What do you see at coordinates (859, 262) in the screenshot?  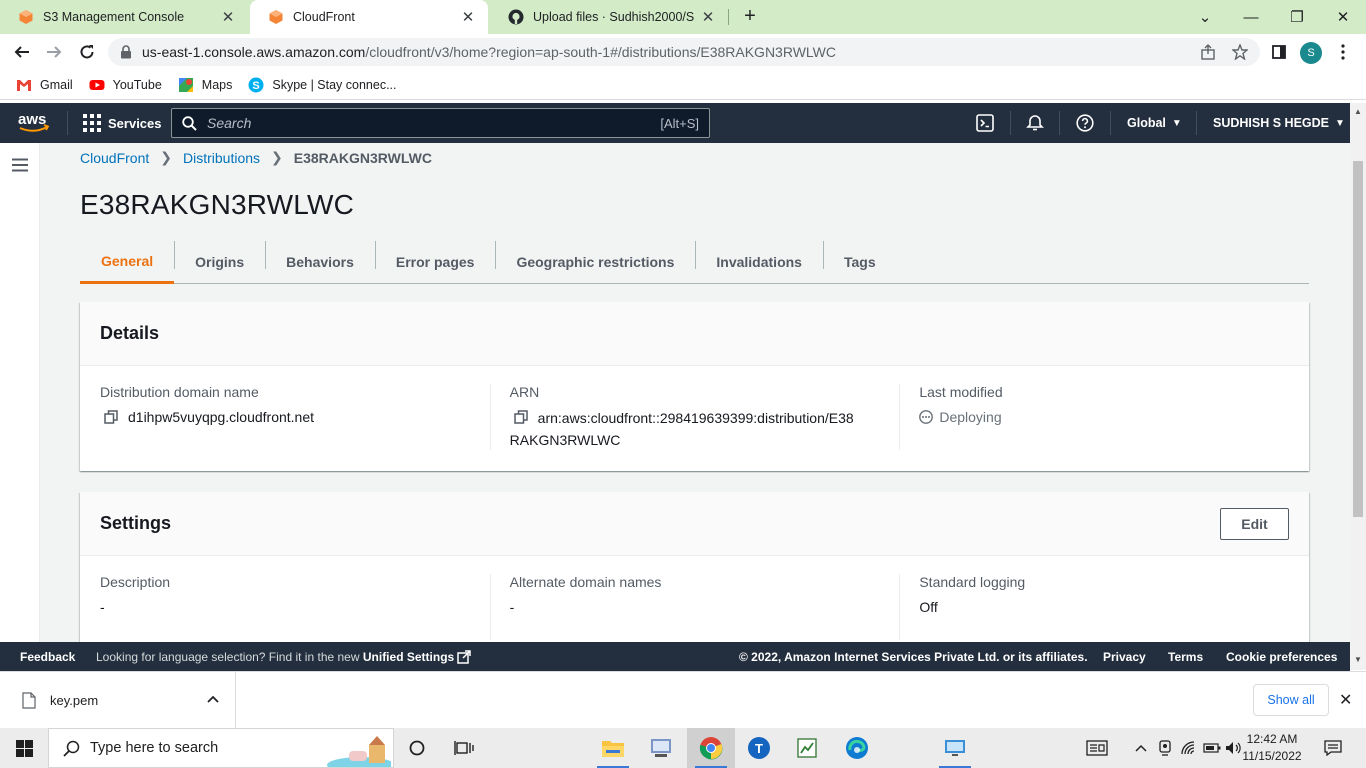 I see `tab-tags: Tags` at bounding box center [859, 262].